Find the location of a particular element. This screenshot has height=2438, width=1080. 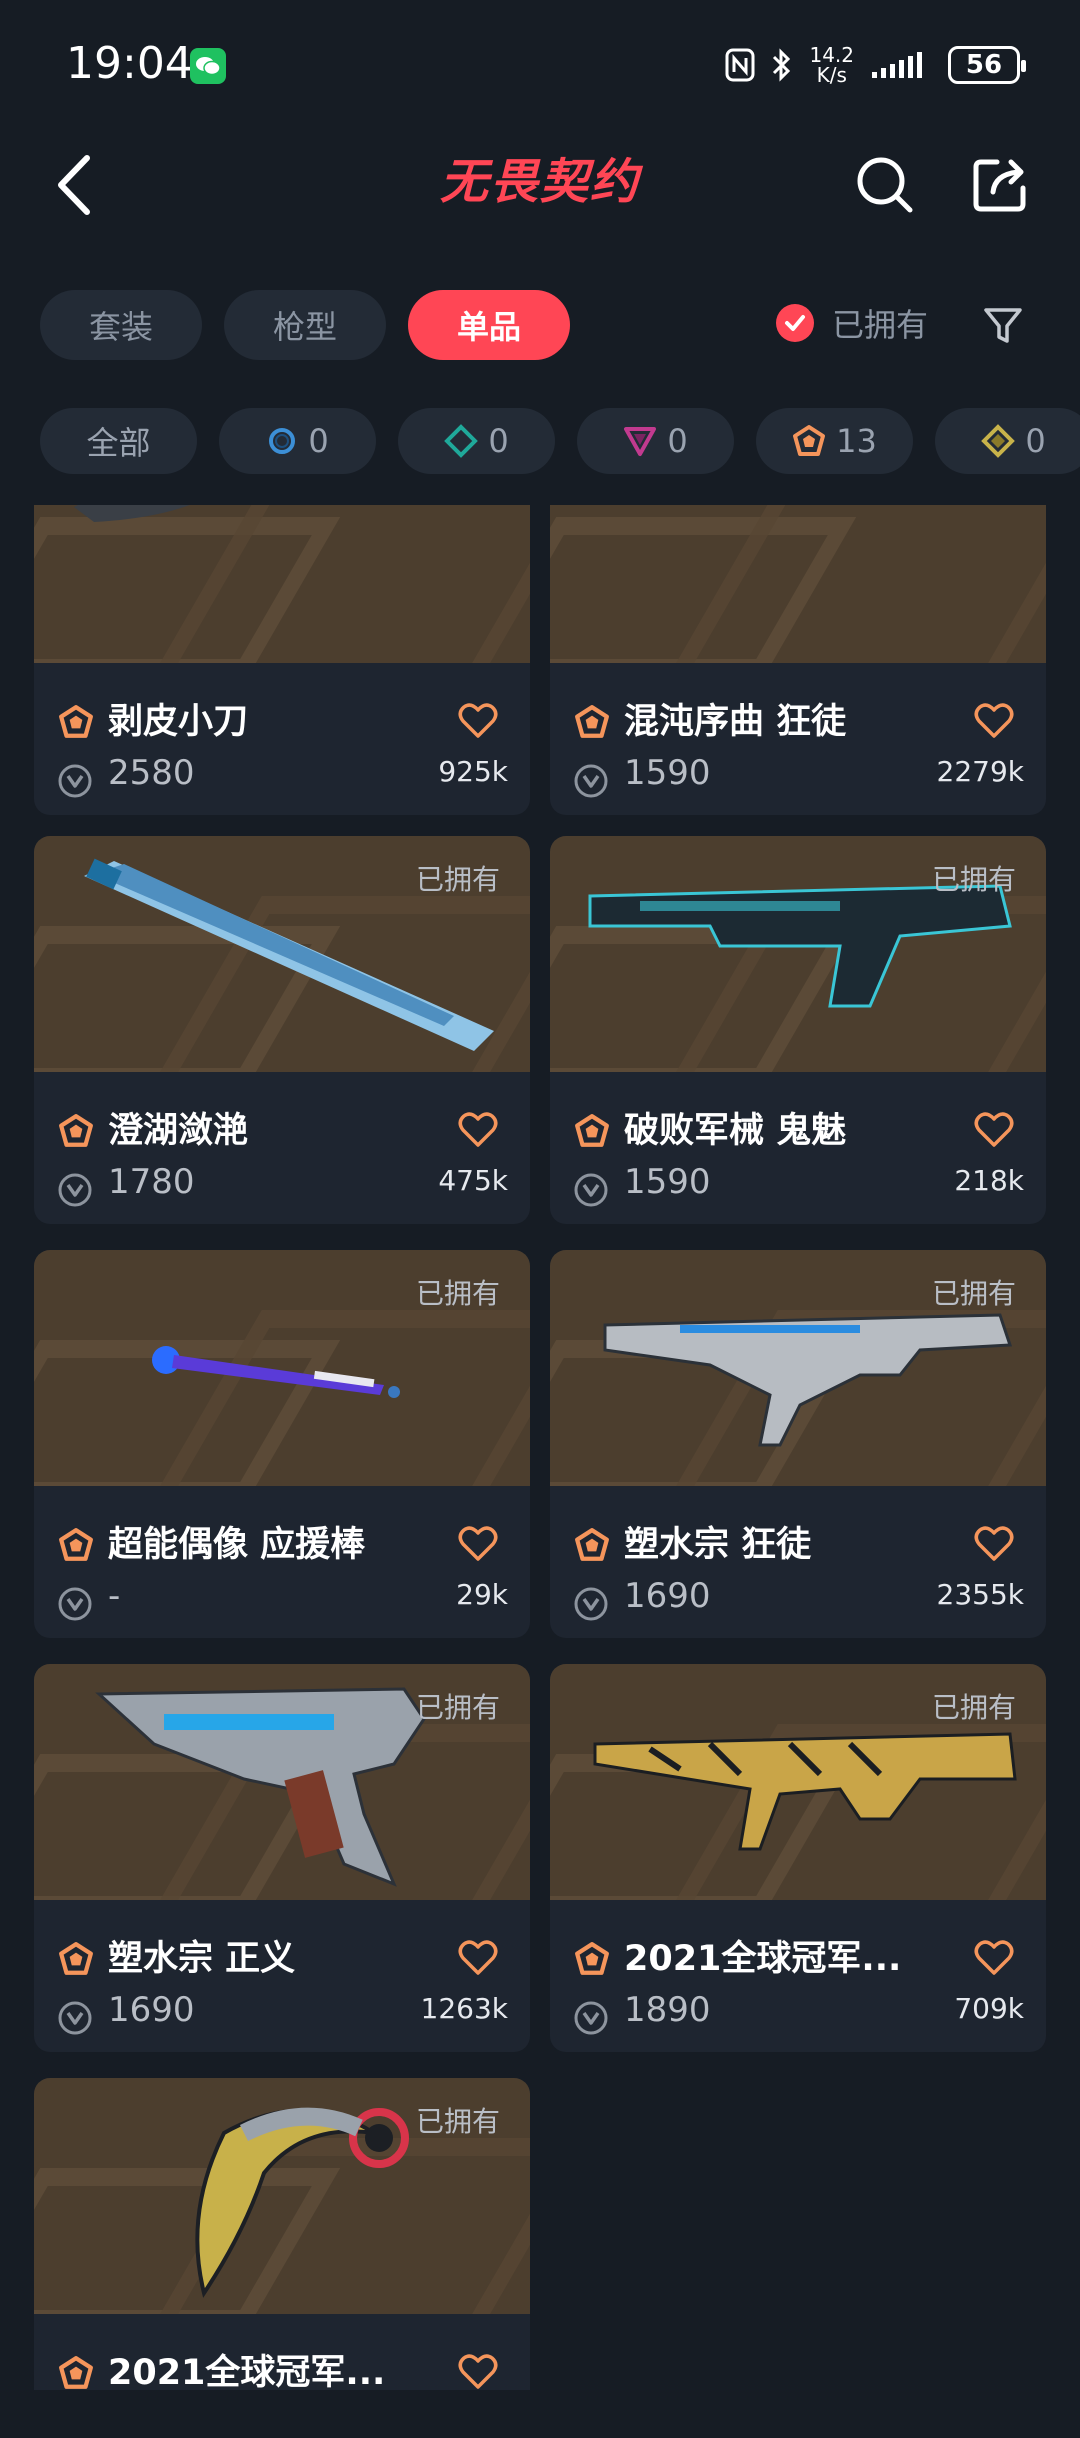

network-speed-value: 14.2 is located at coordinates (831, 55).